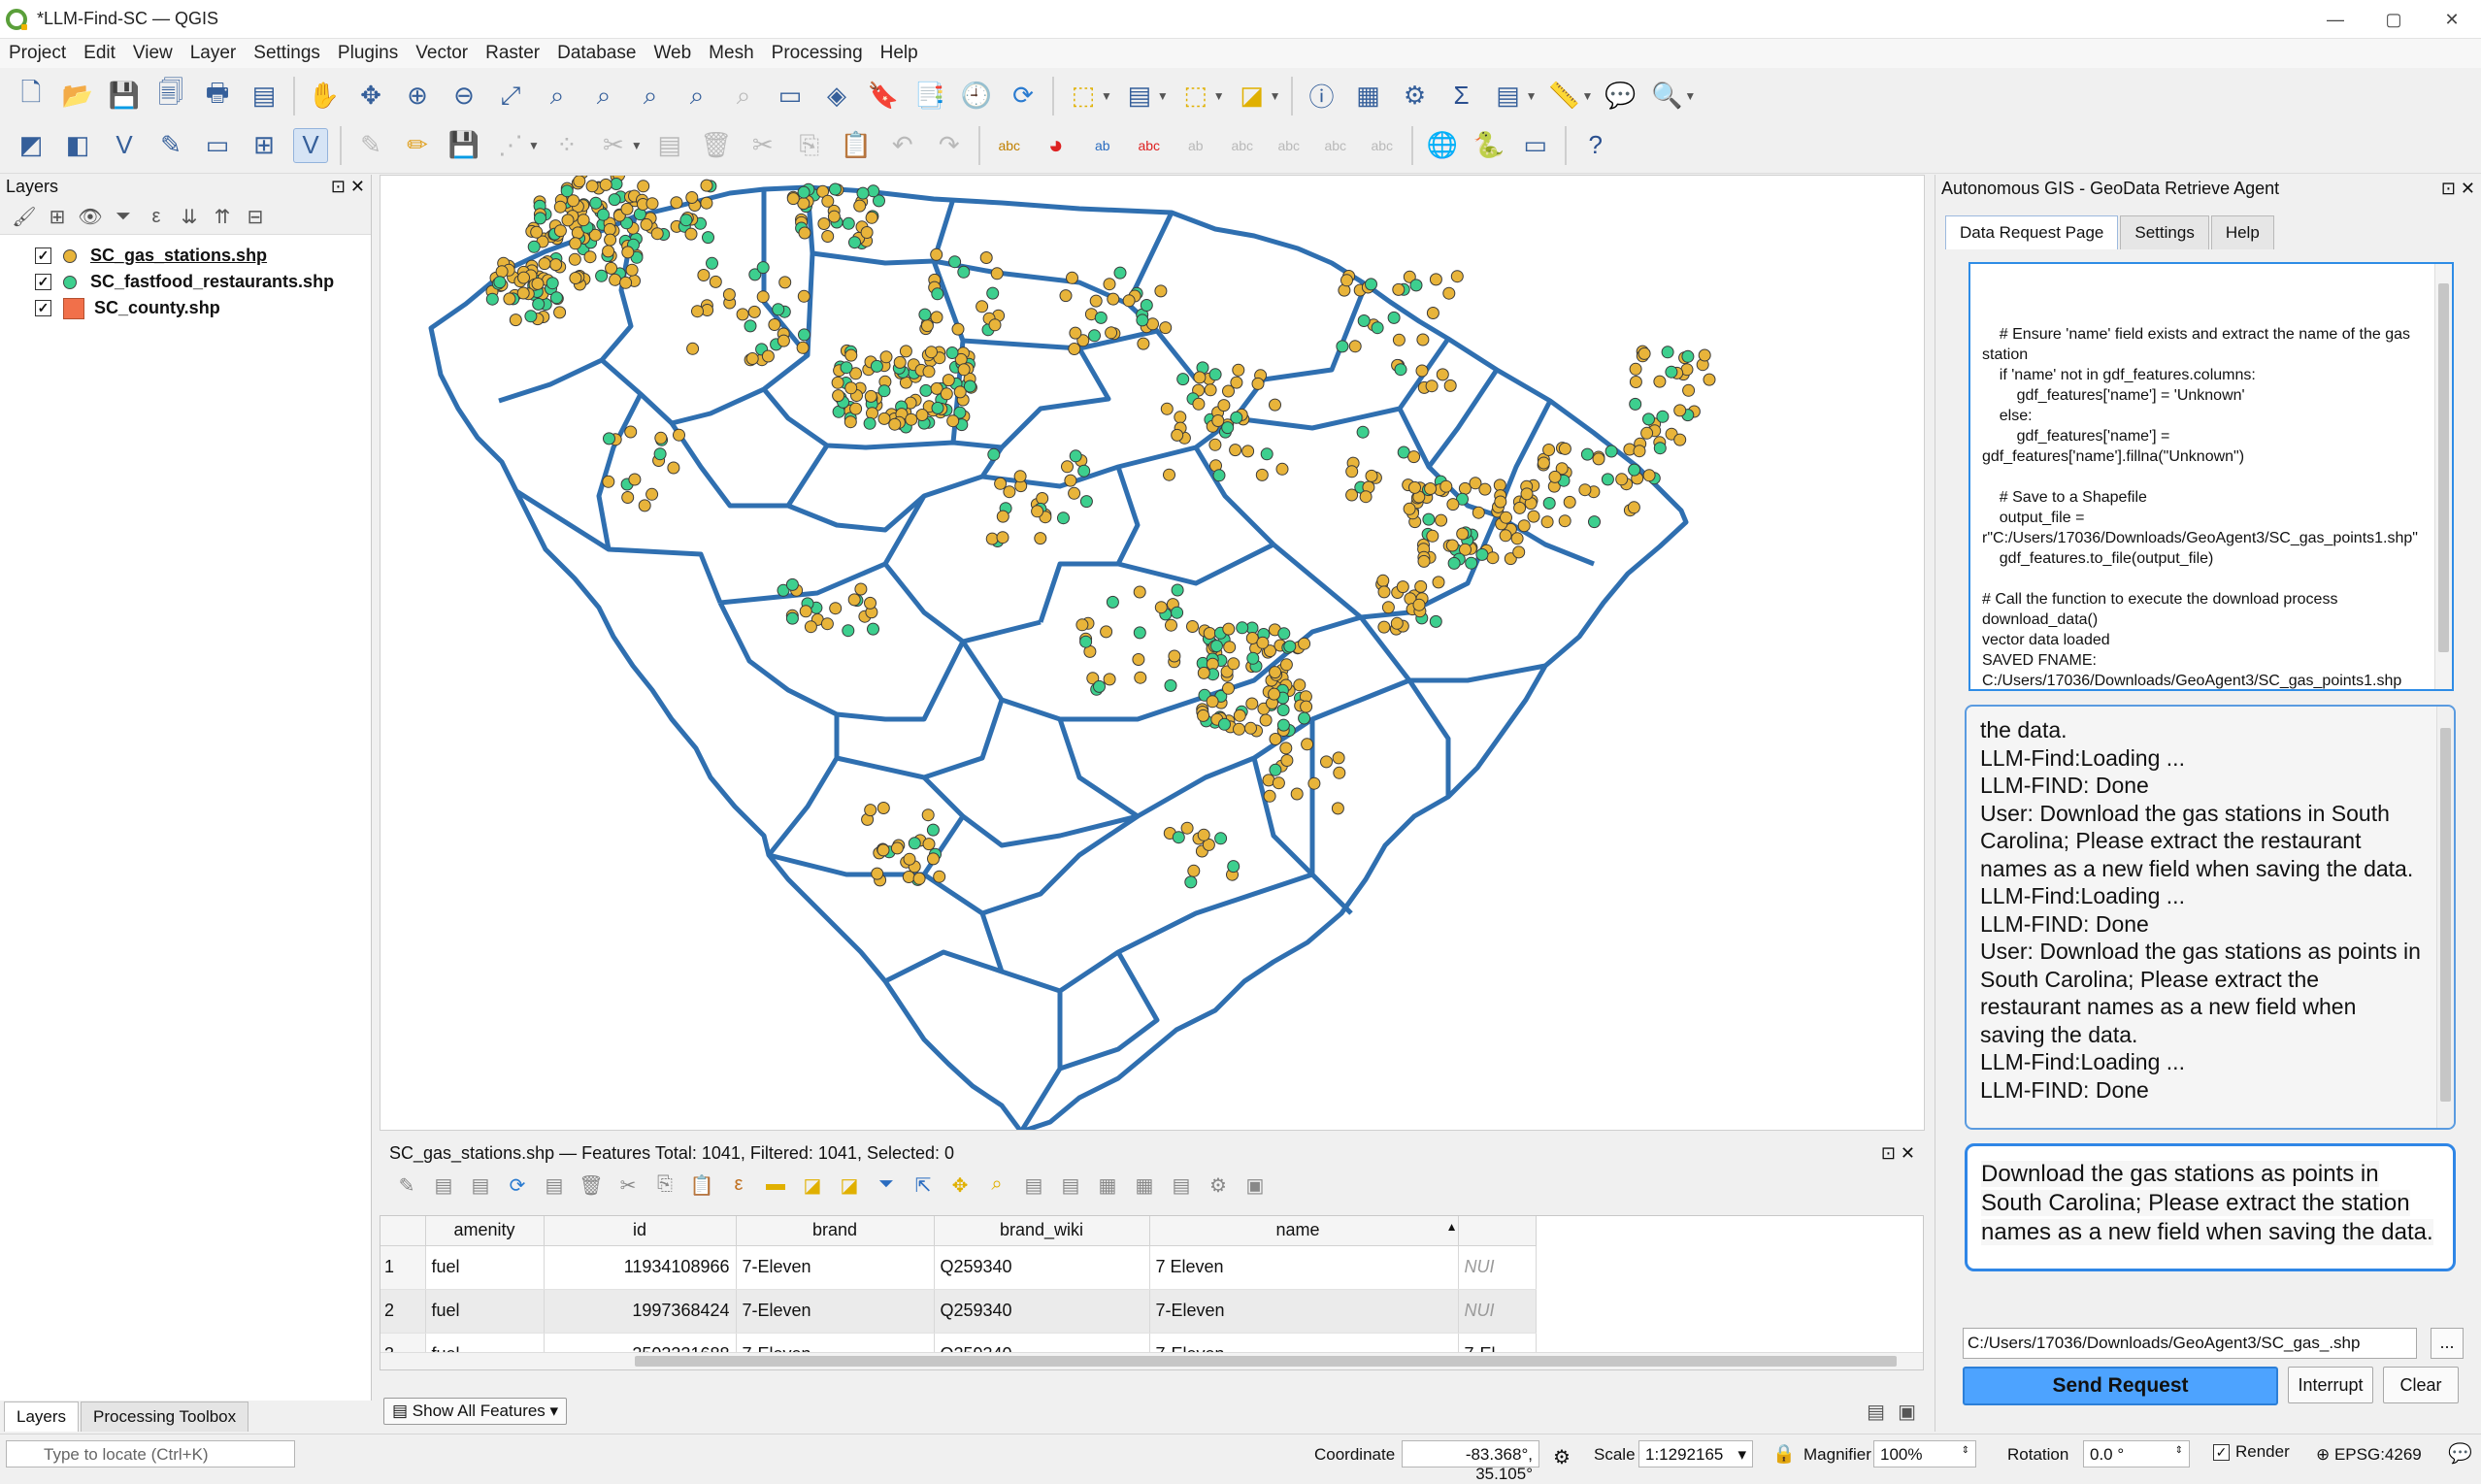 The height and width of the screenshot is (1484, 2481). What do you see at coordinates (557, 96) in the screenshot?
I see `zoom-to-selection-icon: ⌕` at bounding box center [557, 96].